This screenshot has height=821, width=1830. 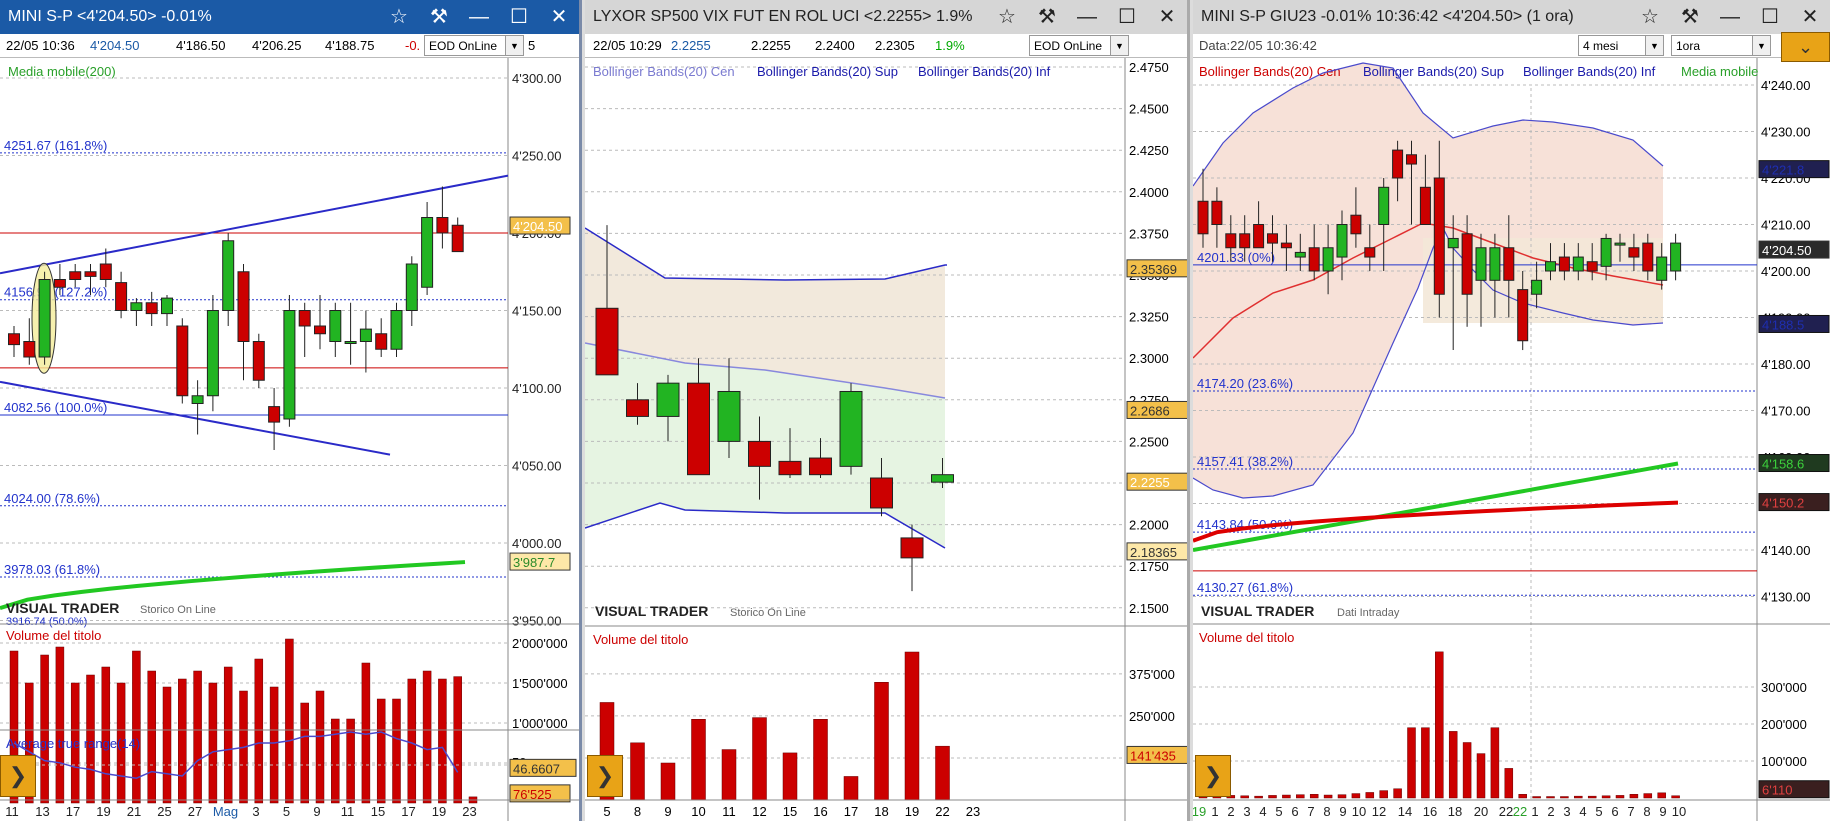 I want to click on fib-level-label: 4130.27 (61.8%), so click(x=1245, y=587).